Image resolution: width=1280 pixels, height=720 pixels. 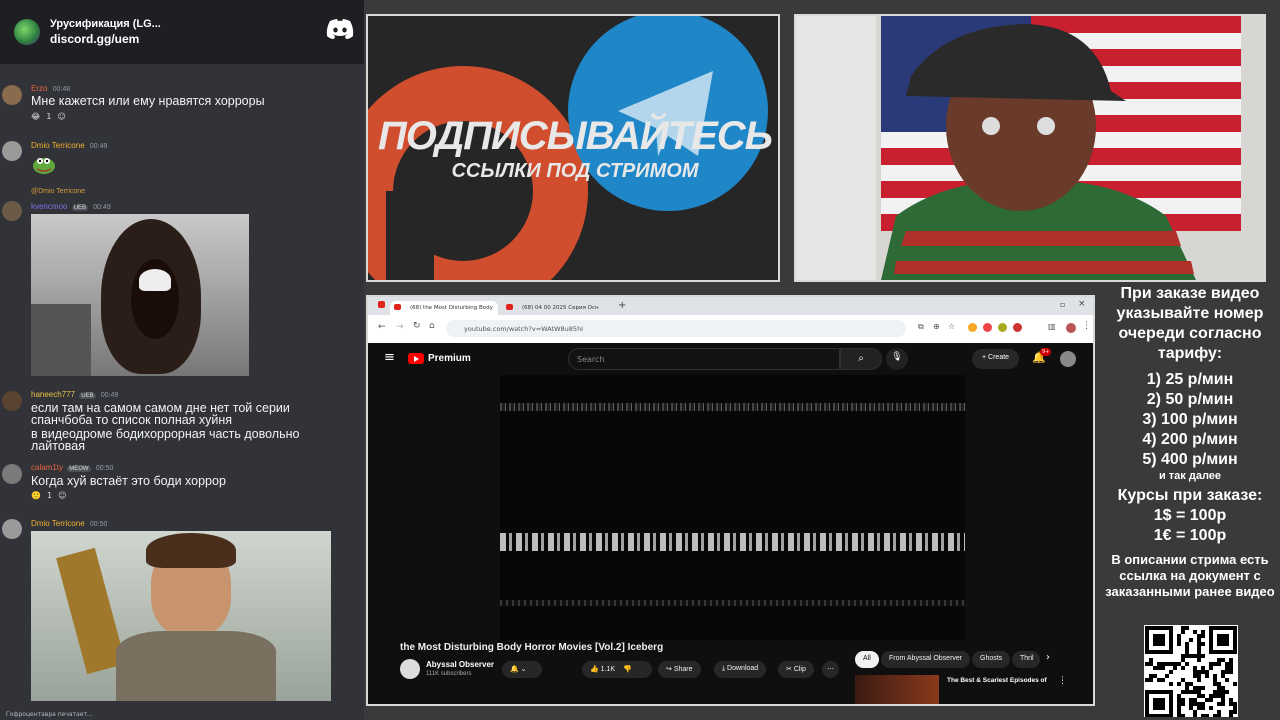 What do you see at coordinates (58, 446) in the screenshot?
I see `message-text-line: лайтовая` at bounding box center [58, 446].